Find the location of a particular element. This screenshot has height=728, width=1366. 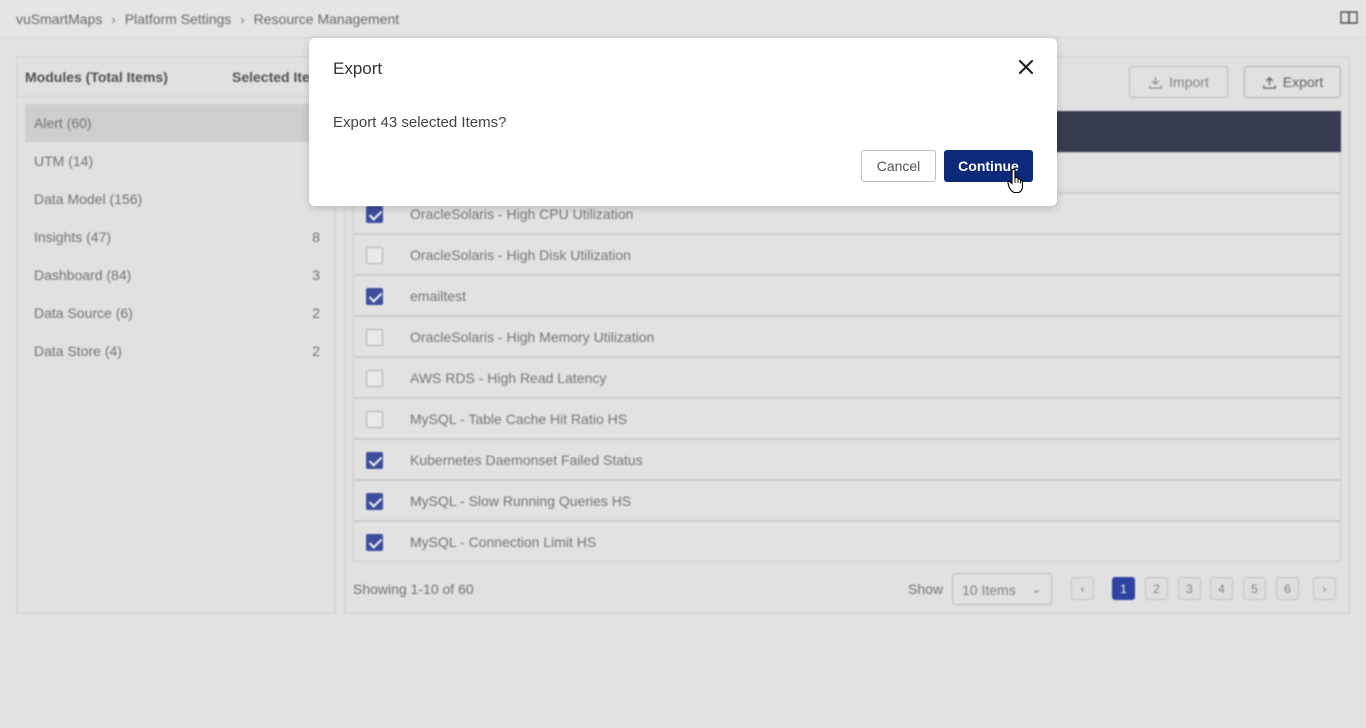

hand-cursor-icon is located at coordinates (1015, 181).